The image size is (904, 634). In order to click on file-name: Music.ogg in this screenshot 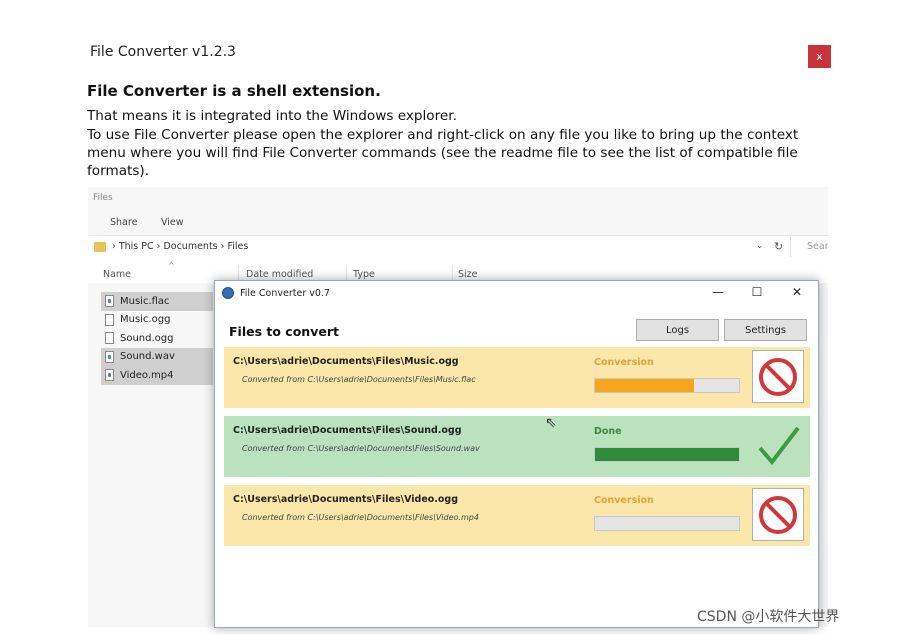, I will do `click(145, 320)`.